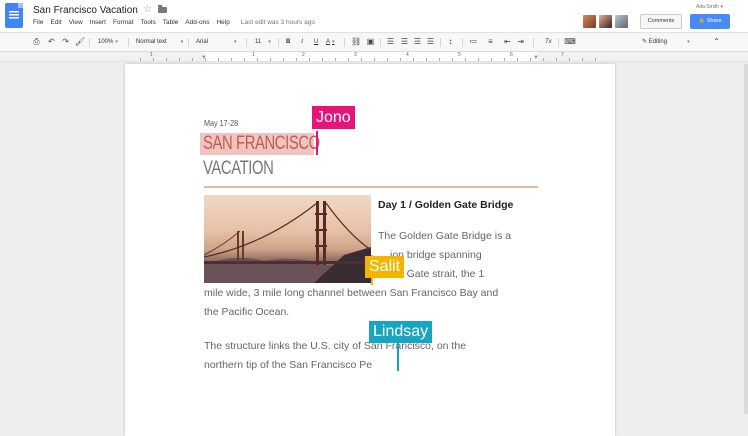 The width and height of the screenshot is (748, 436). What do you see at coordinates (407, 55) in the screenshot?
I see `ruler-number: 4` at bounding box center [407, 55].